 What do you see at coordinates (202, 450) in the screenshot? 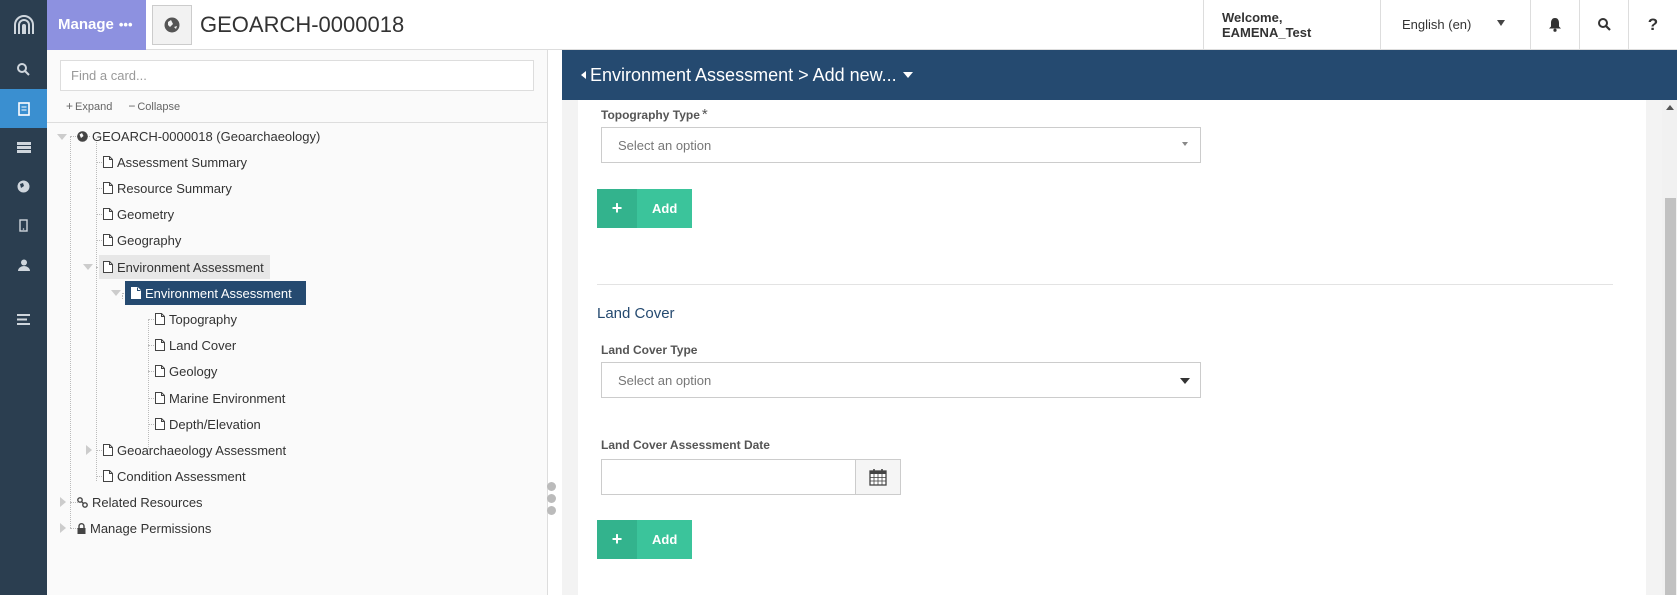
I see `tree-node-label: Geoarchaeology Assessment` at bounding box center [202, 450].